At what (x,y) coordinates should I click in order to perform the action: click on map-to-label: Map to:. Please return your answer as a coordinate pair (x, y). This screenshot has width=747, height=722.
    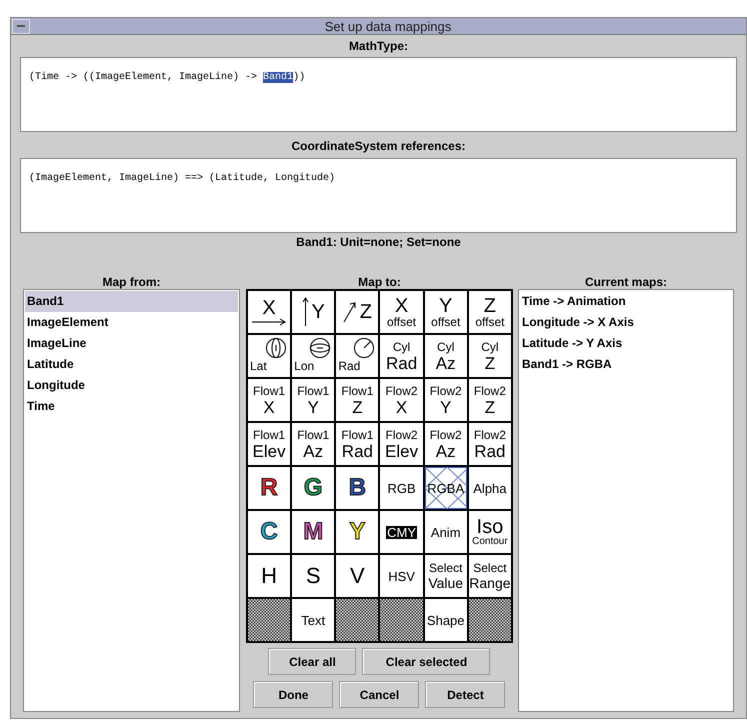
    Looking at the image, I should click on (379, 281).